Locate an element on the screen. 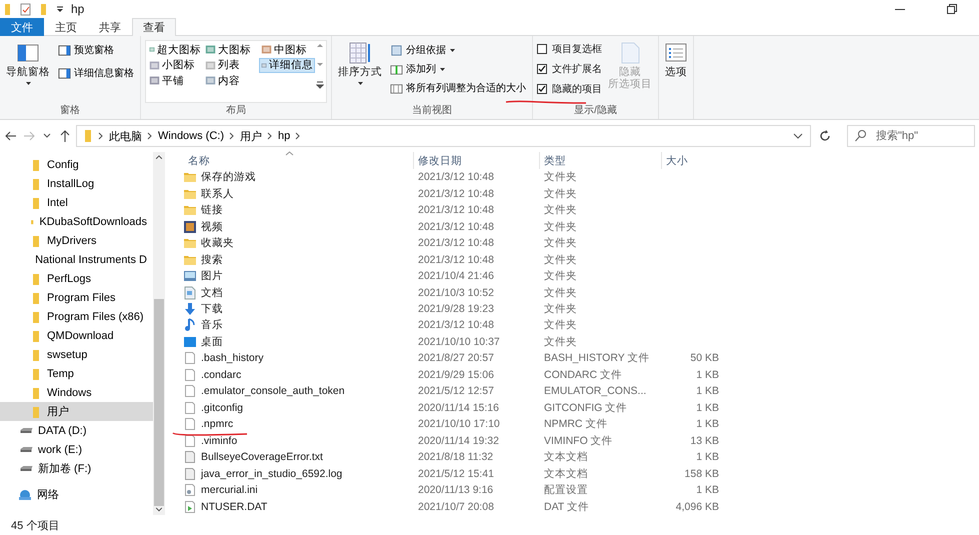 This screenshot has height=535, width=979. file-name: 桌面 is located at coordinates (212, 341).